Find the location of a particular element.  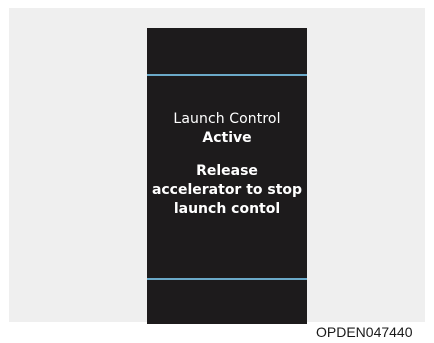

instruction-line-1: Release is located at coordinates (227, 171).